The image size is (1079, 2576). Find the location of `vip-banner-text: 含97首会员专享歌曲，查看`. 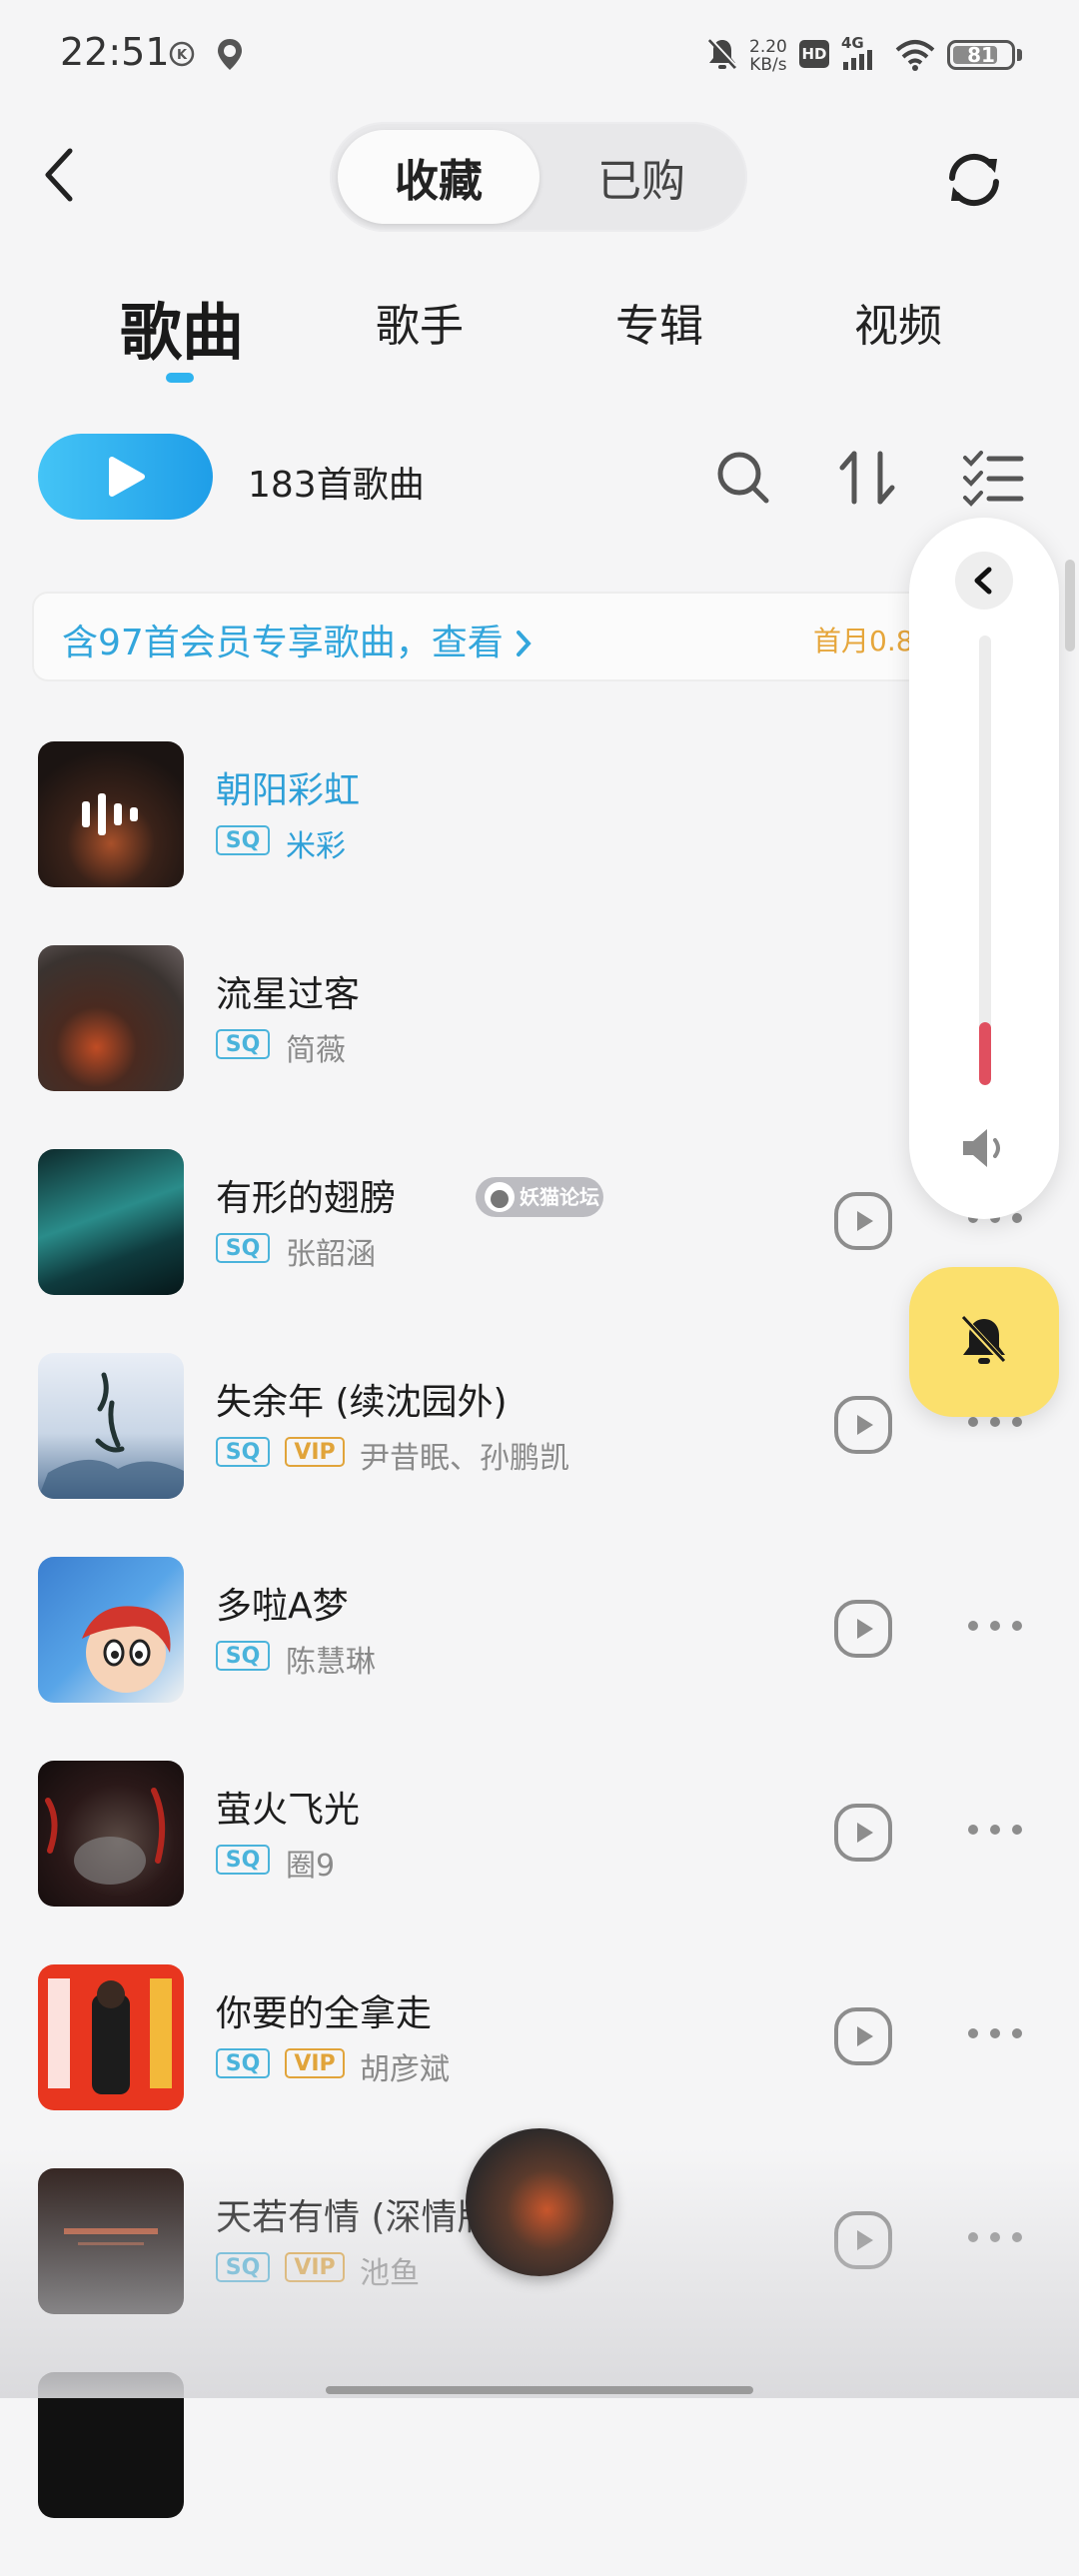

vip-banner-text: 含97首会员专享歌曲，查看 is located at coordinates (298, 639).